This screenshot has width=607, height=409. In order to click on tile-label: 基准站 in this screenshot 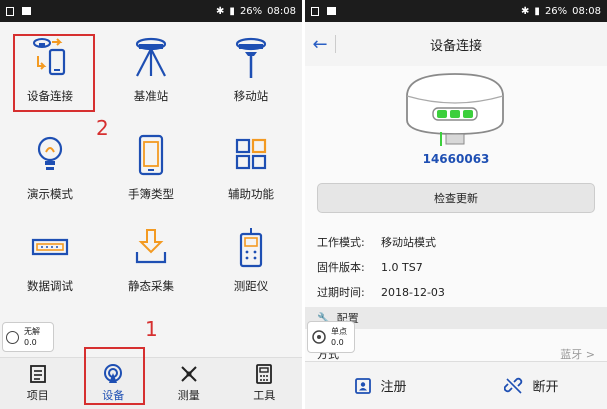, I will do `click(151, 96)`.